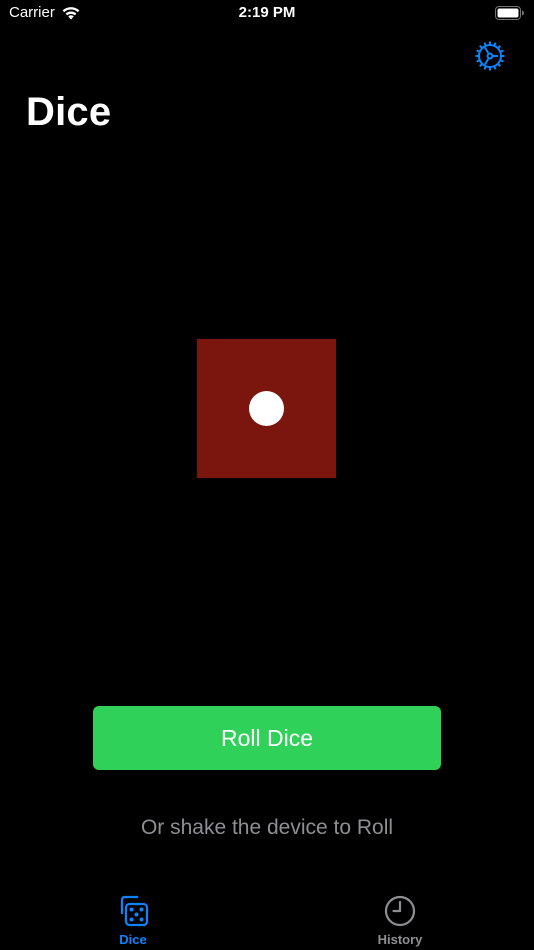 The height and width of the screenshot is (950, 534). I want to click on dice-pip, so click(266, 408).